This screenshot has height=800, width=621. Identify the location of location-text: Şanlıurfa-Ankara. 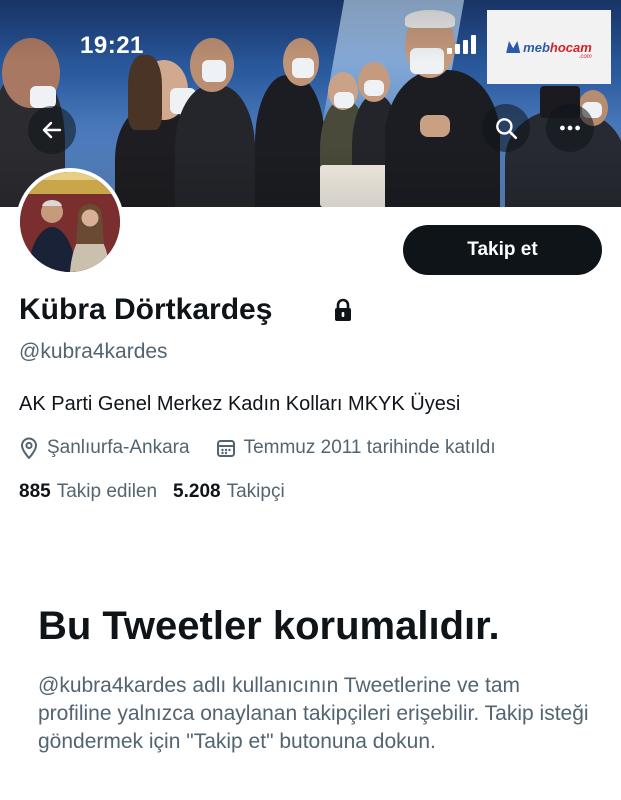
(118, 447).